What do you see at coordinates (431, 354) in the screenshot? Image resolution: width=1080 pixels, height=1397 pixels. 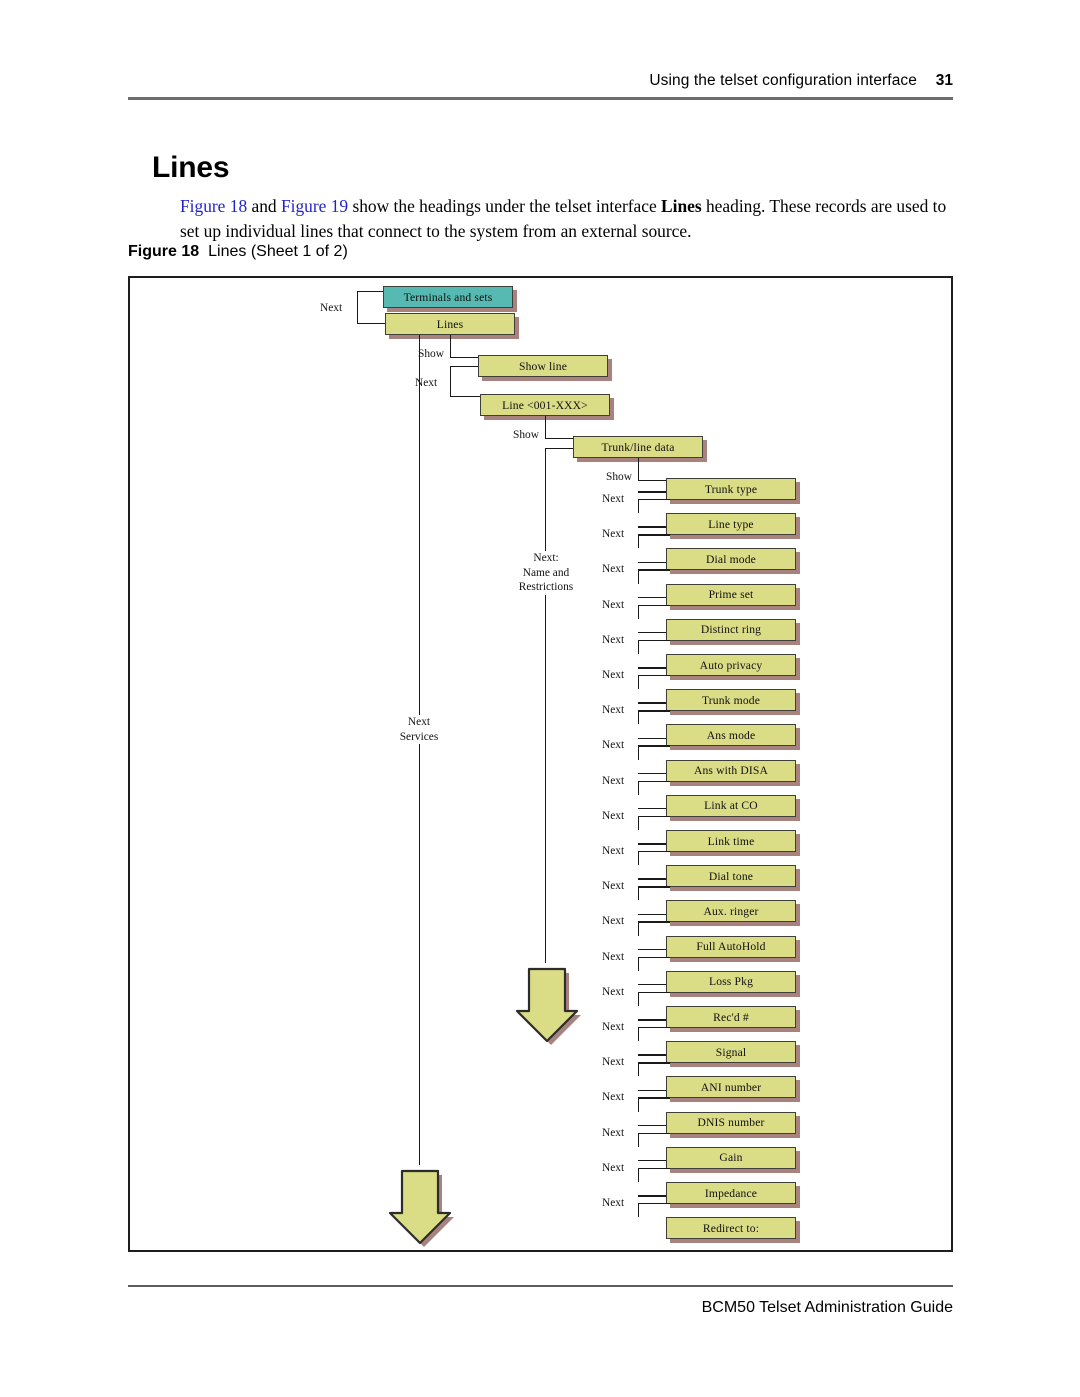 I see `edge-label-show-lines: Show` at bounding box center [431, 354].